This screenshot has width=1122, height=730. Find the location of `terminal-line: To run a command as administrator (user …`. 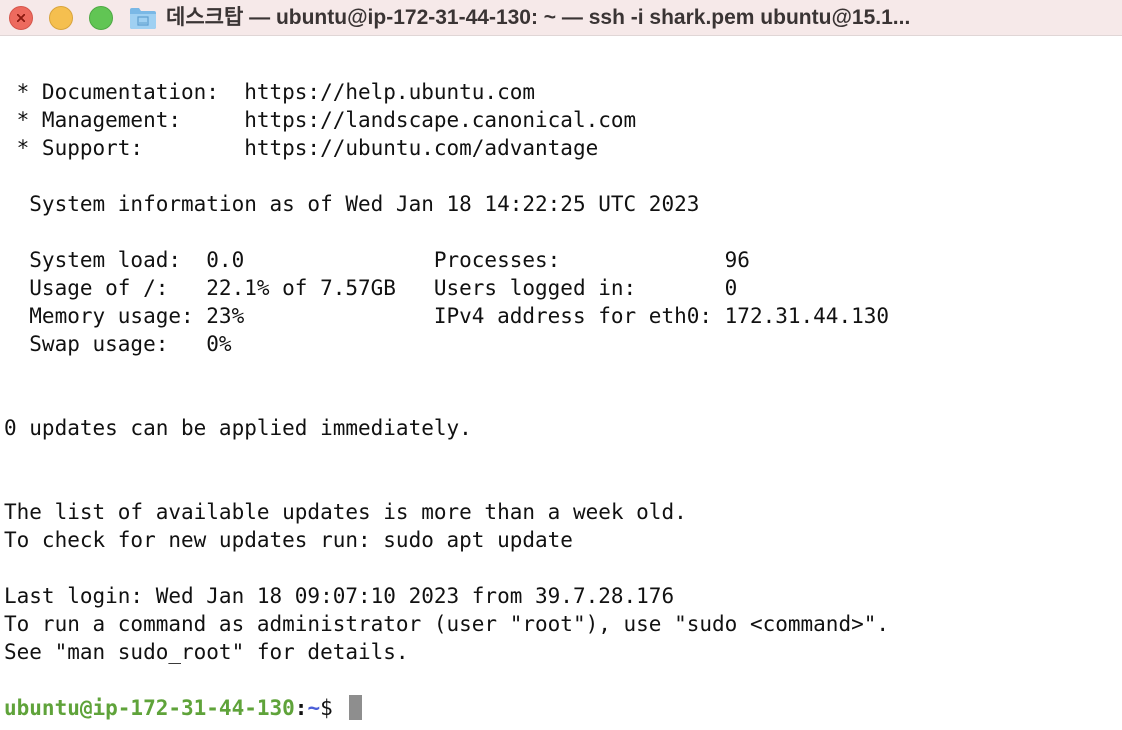

terminal-line: To run a command as administrator (user … is located at coordinates (447, 624).